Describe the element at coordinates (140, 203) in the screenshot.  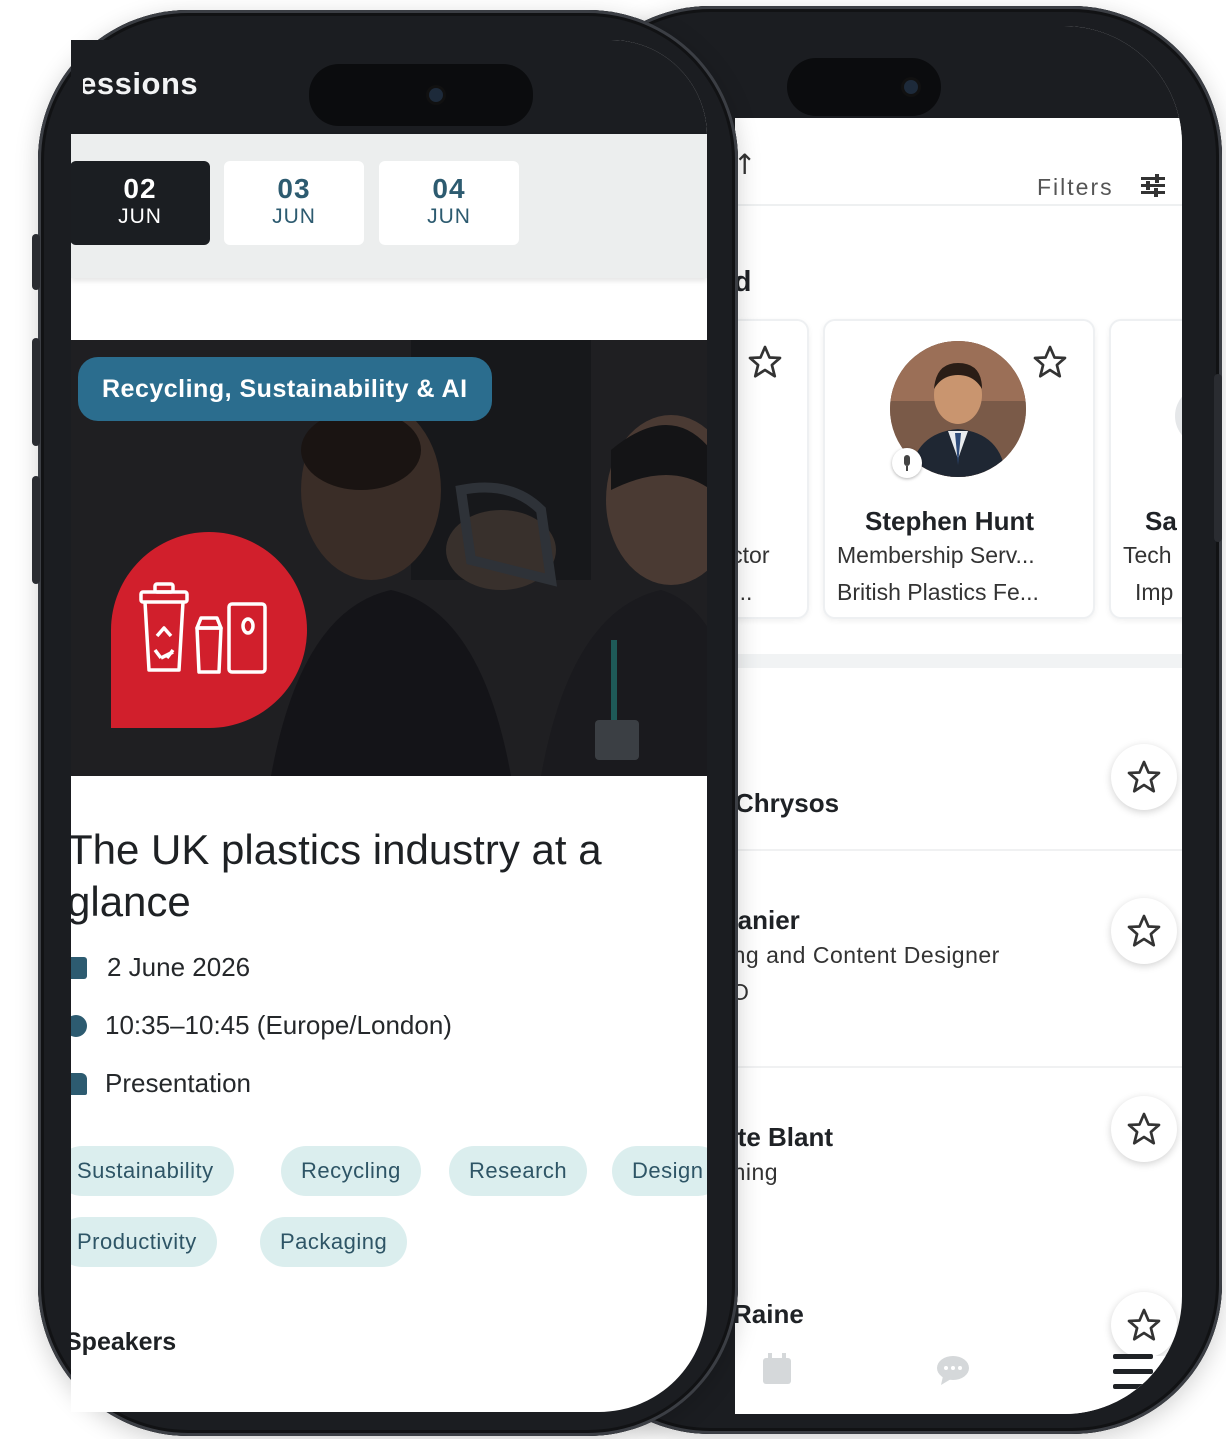
I see `date-tab-02-jun: 02 JUN` at that location.